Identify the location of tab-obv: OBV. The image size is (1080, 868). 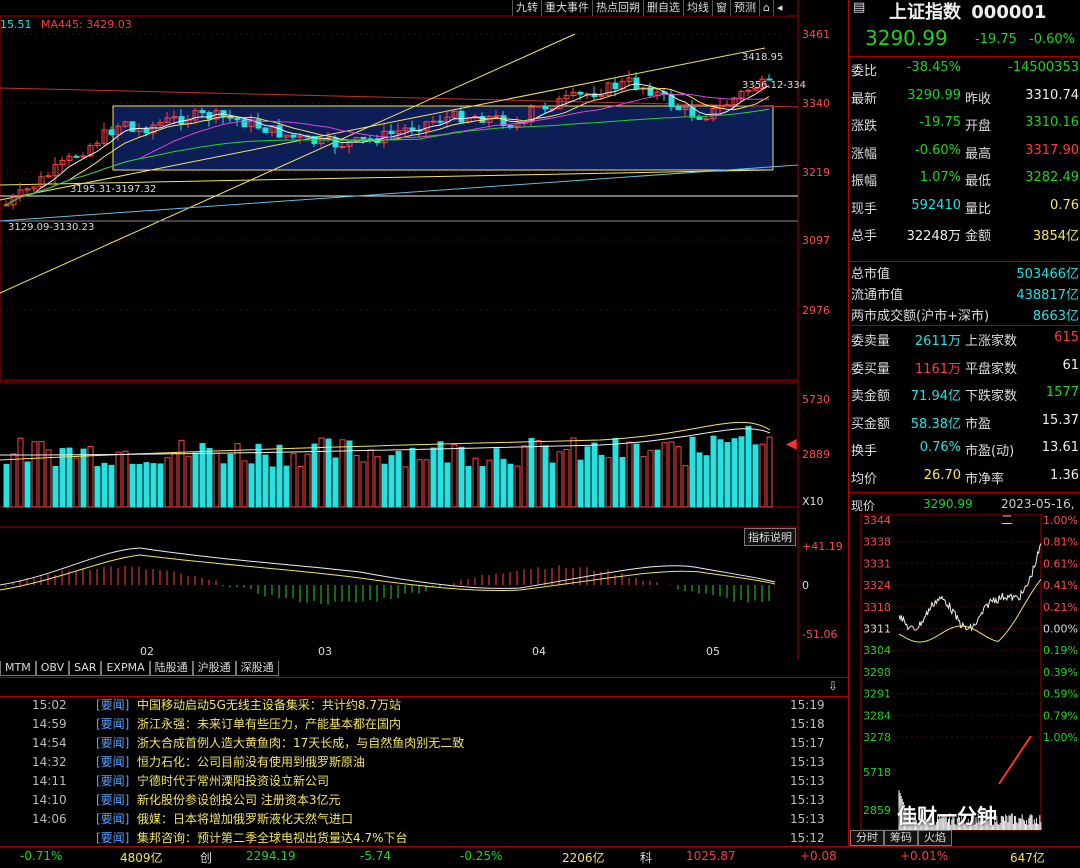
(52, 668).